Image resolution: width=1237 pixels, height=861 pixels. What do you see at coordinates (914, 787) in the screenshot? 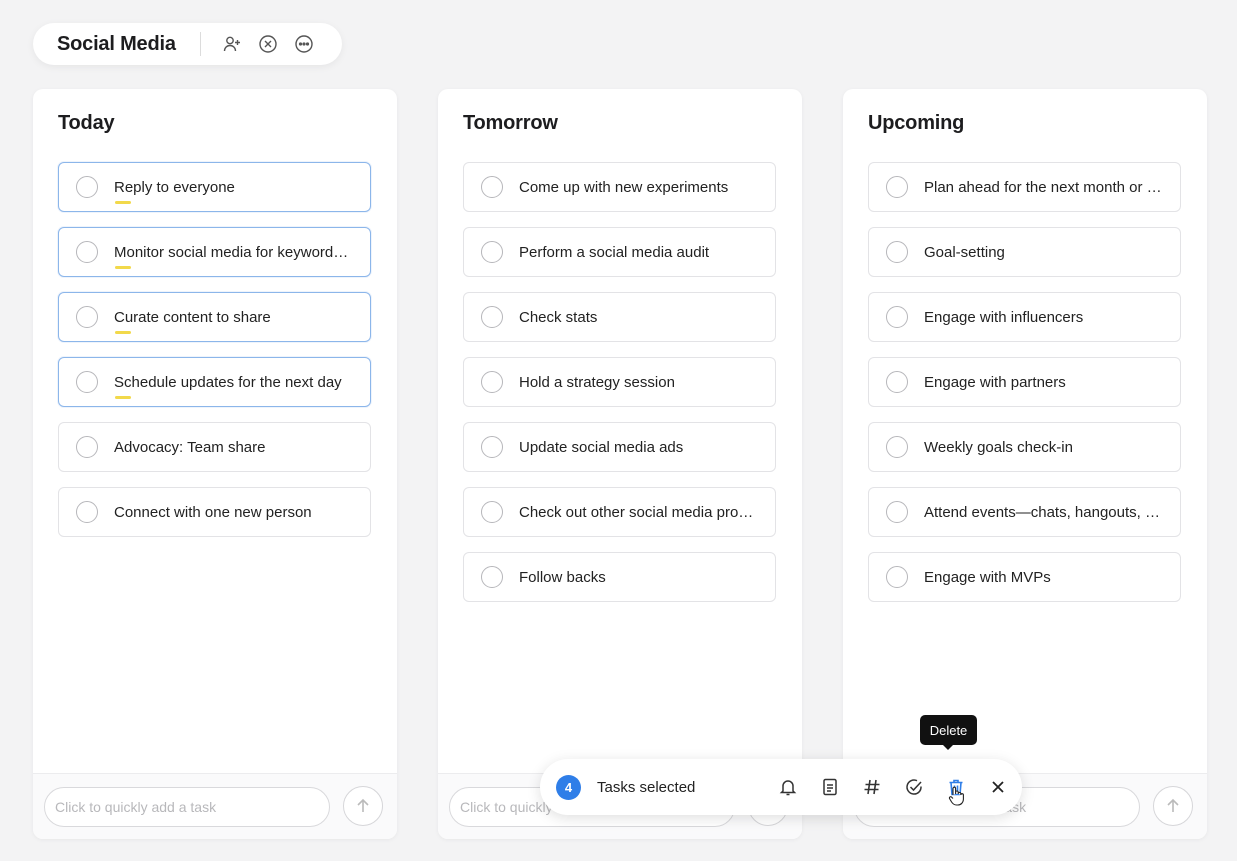
I see `check-circle-icon` at bounding box center [914, 787].